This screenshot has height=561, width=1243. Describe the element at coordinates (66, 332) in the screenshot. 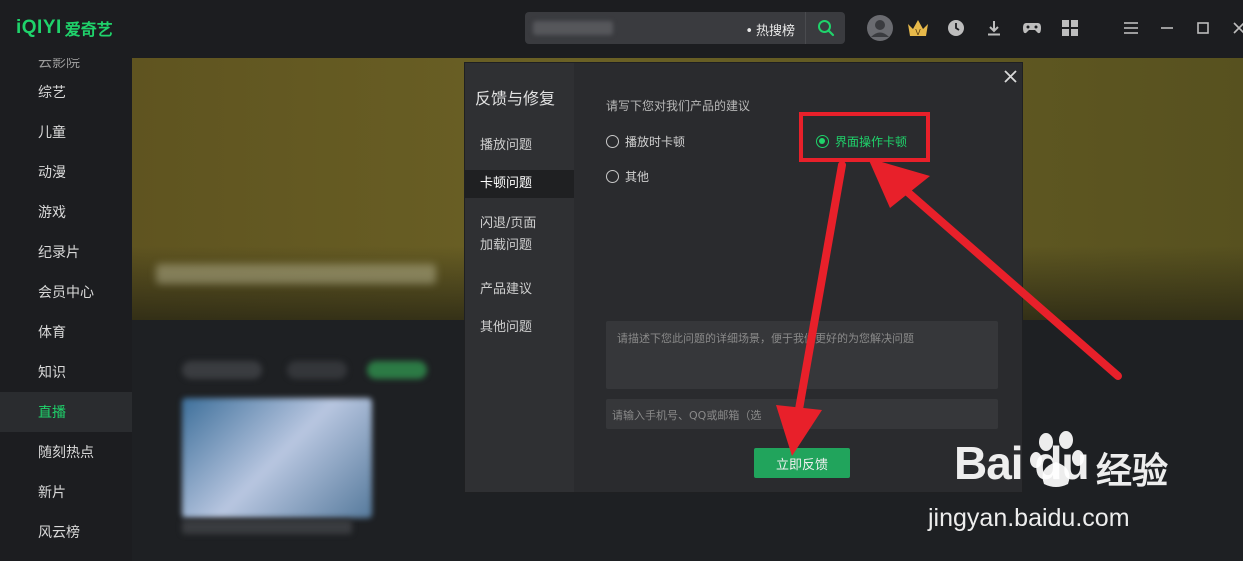

I see `sidebar-item-sports: 体育` at that location.